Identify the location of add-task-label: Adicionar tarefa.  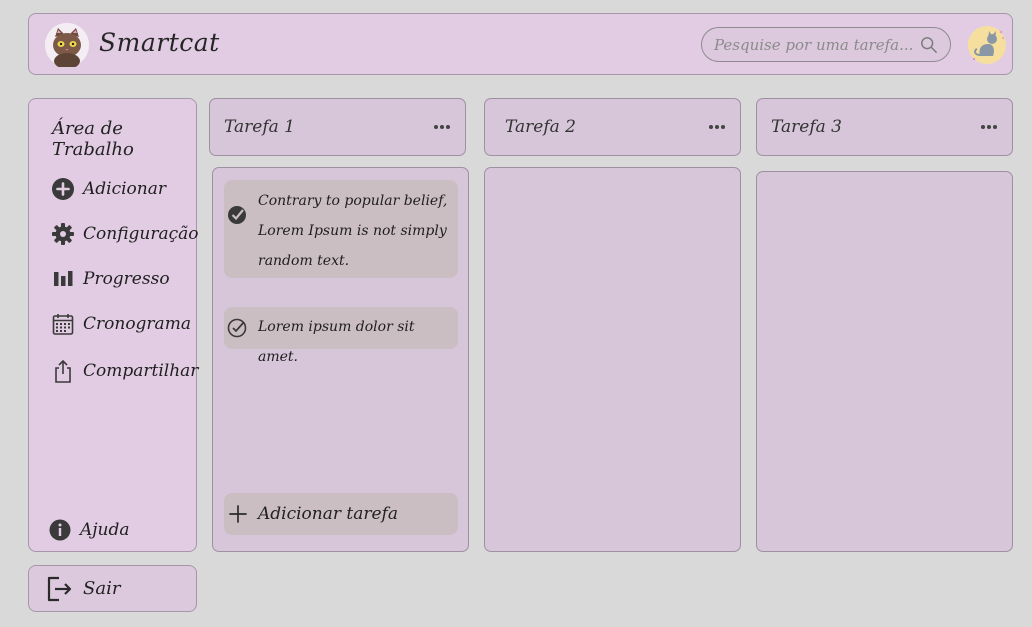
(328, 514).